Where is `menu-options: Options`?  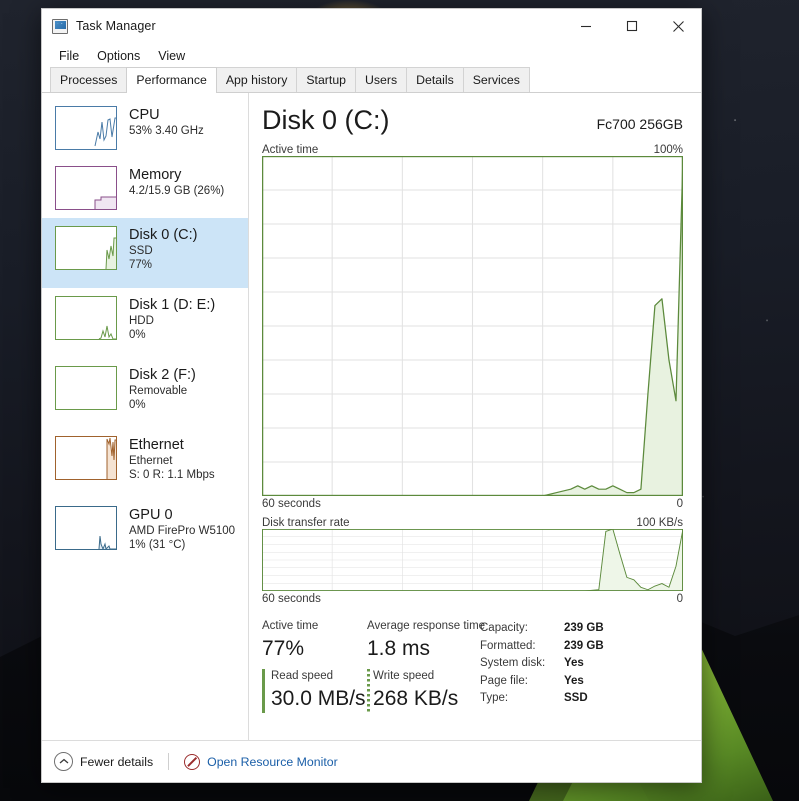
menu-options: Options is located at coordinates (118, 56).